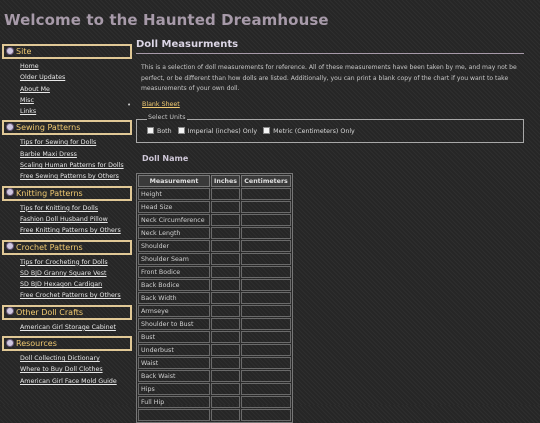 The width and height of the screenshot is (540, 423). I want to click on sidebar-link: Free Crochet Patterns by Others, so click(76, 295).